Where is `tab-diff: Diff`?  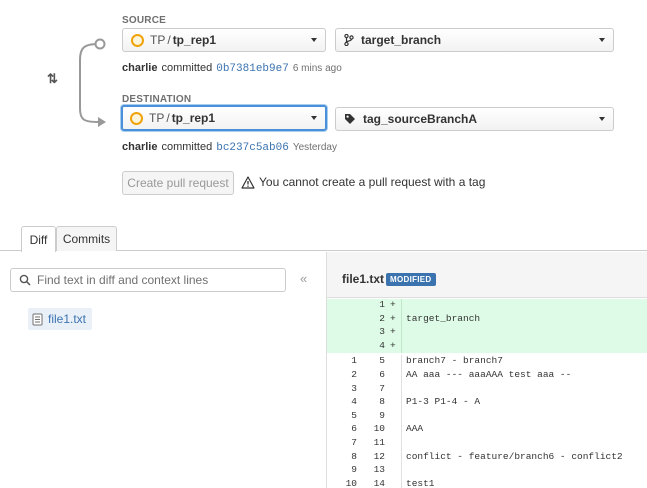 tab-diff: Diff is located at coordinates (38, 239).